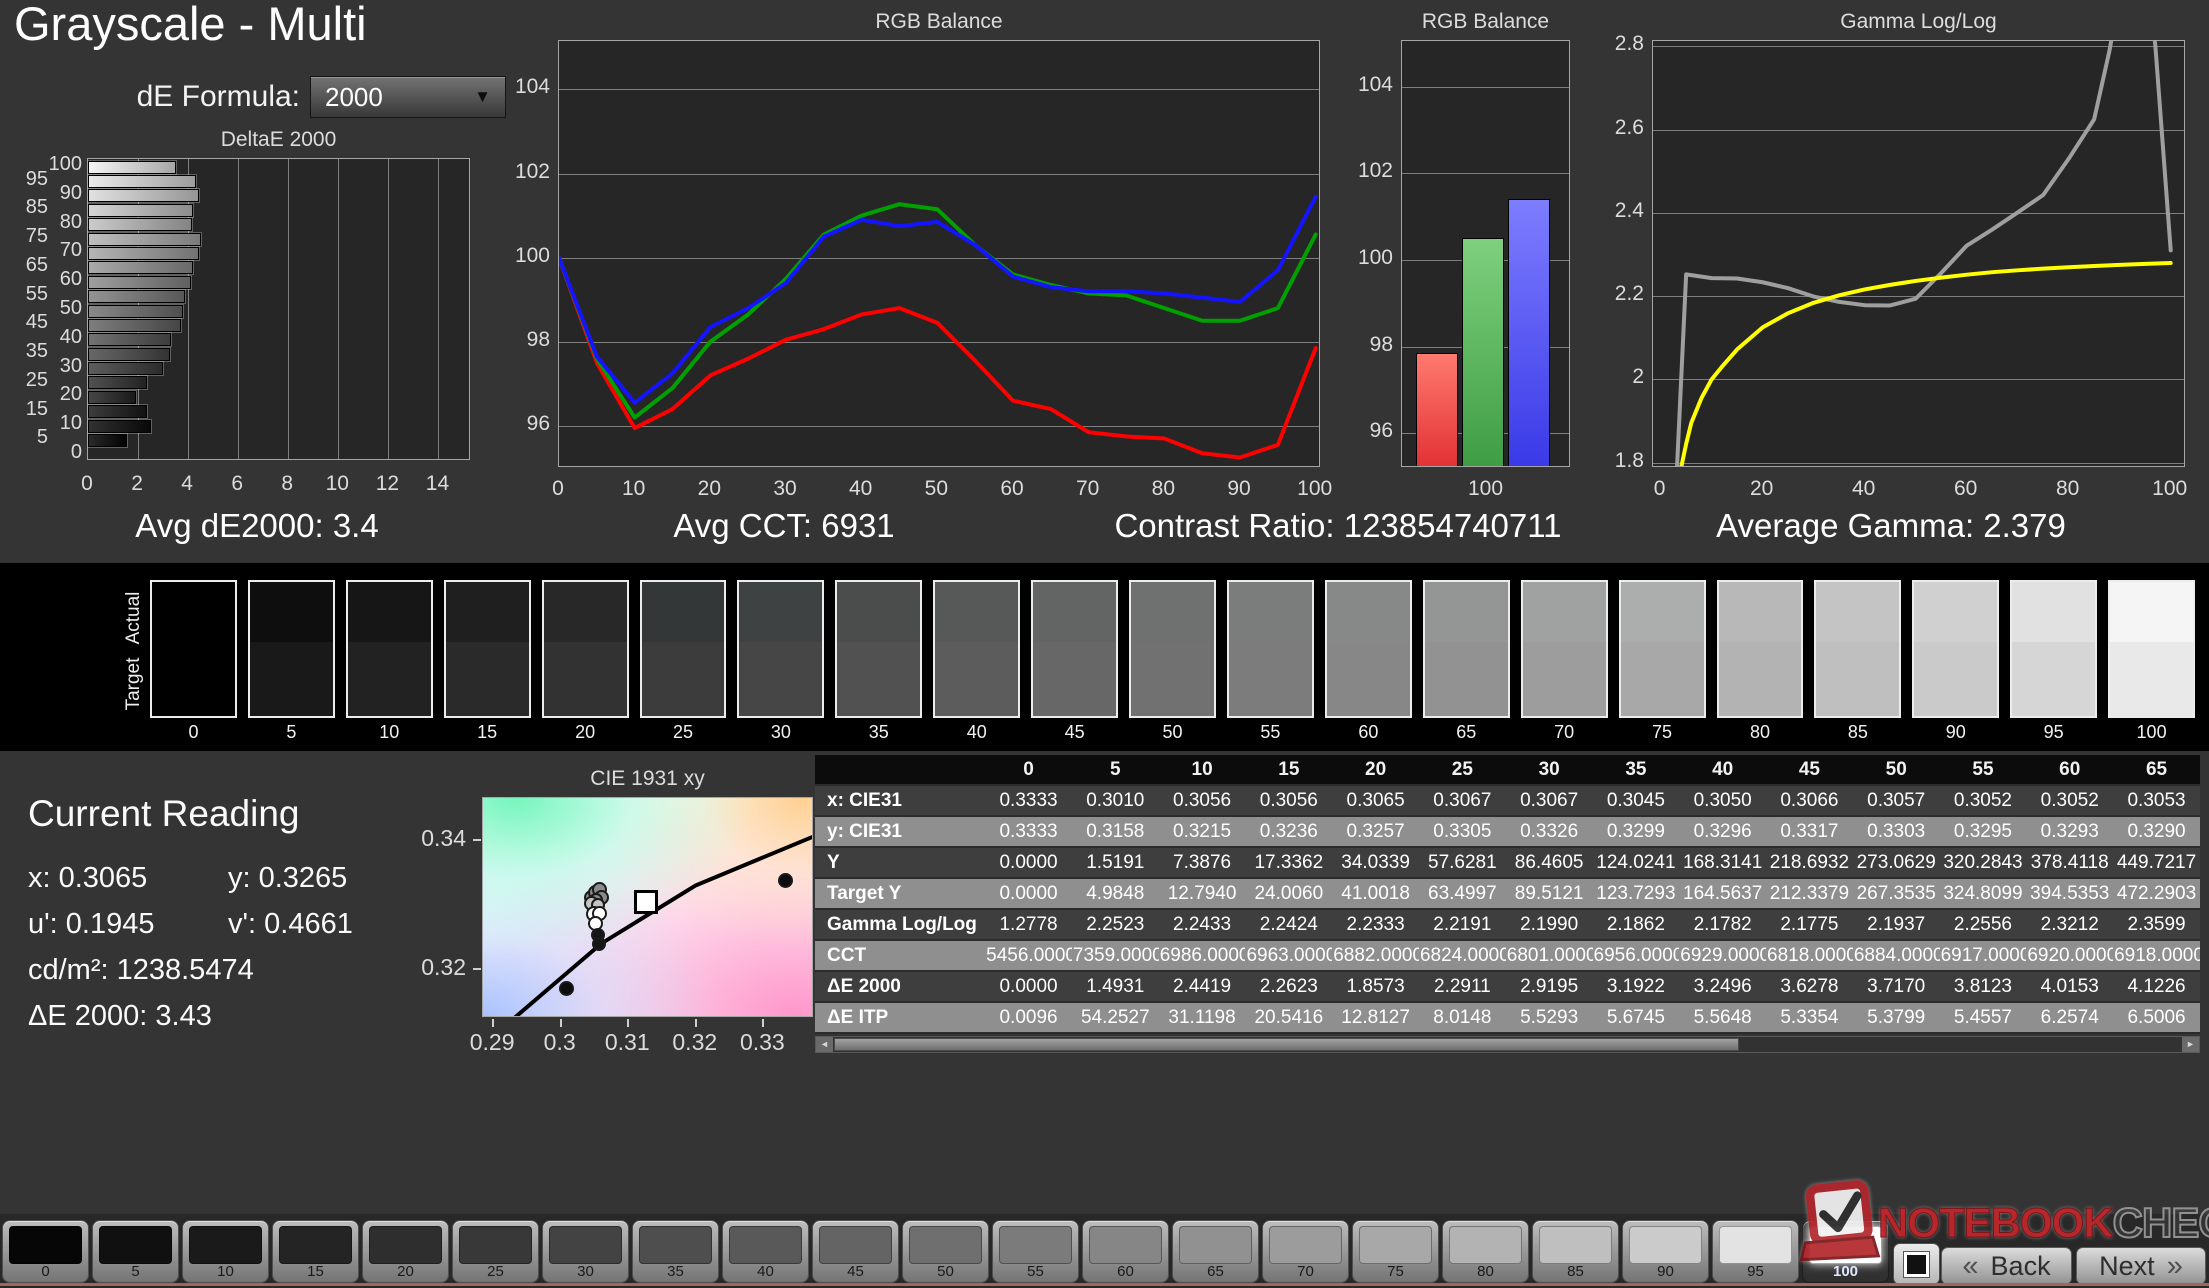  What do you see at coordinates (1485, 488) in the screenshot?
I see `x-tick-label: 100` at bounding box center [1485, 488].